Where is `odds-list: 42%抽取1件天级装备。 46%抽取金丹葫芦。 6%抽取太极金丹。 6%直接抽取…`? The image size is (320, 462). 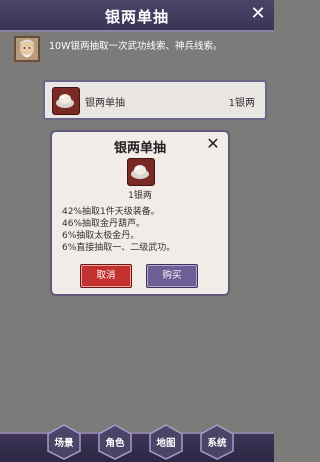 odds-list: 42%抽取1件天级装备。 46%抽取金丹葫芦。 6%抽取太极金丹。 6%直接抽取… is located at coordinates (118, 230).